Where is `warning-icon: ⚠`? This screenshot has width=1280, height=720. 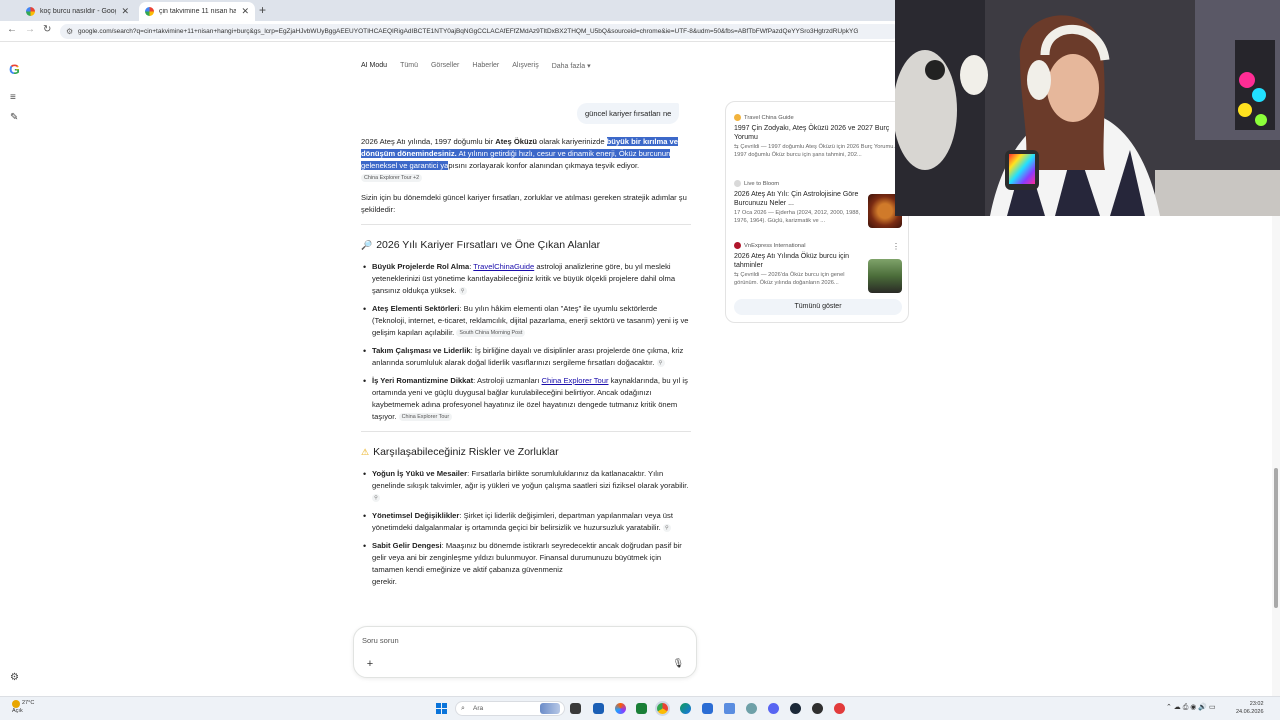
warning-icon: ⚠ is located at coordinates (365, 452).